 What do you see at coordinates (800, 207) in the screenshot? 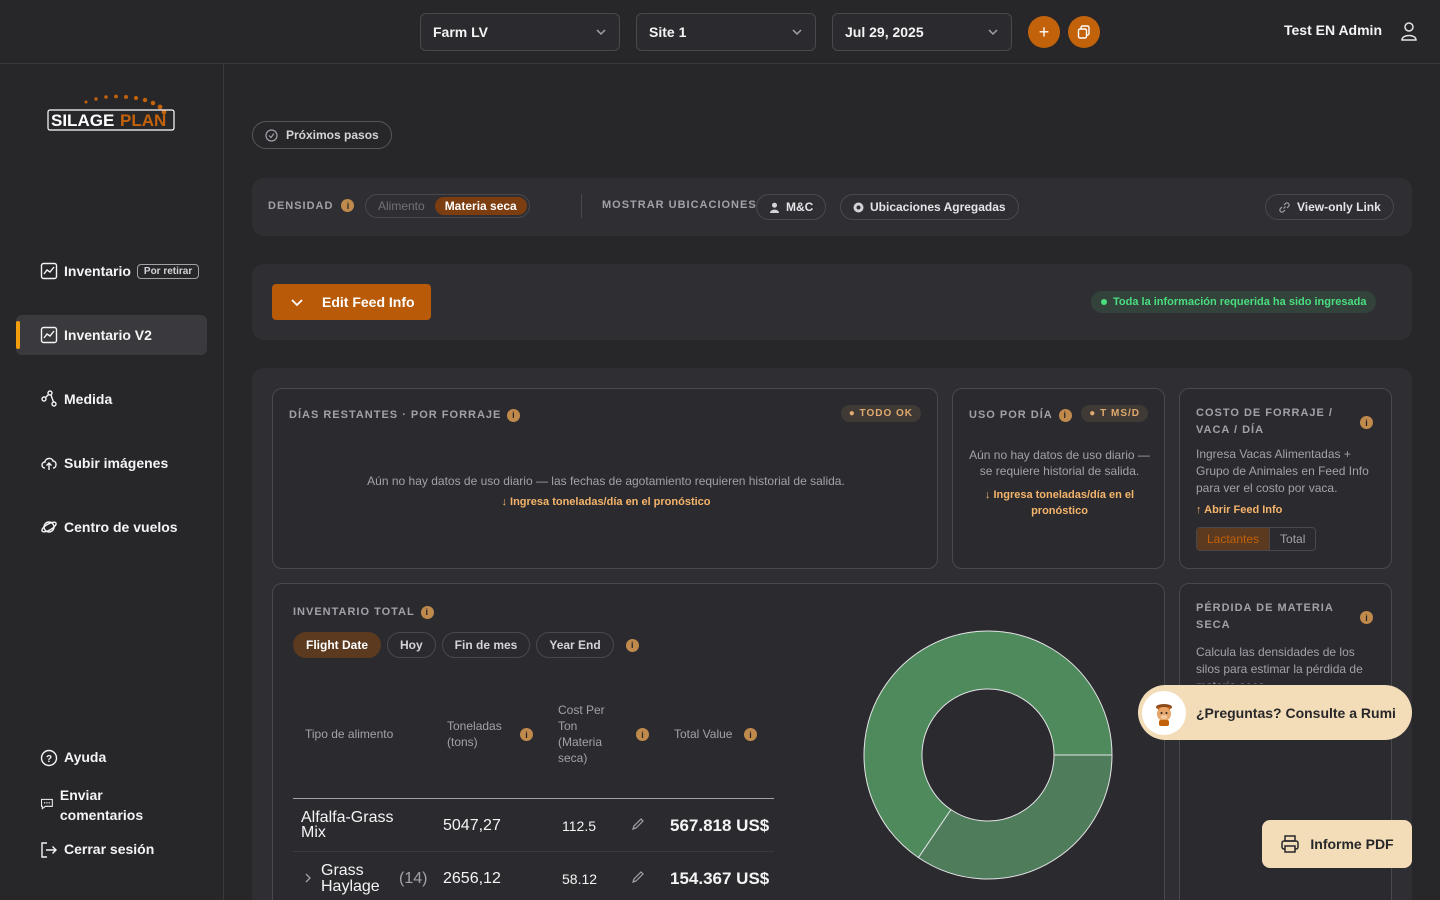
I see `mc-label: M&C` at bounding box center [800, 207].